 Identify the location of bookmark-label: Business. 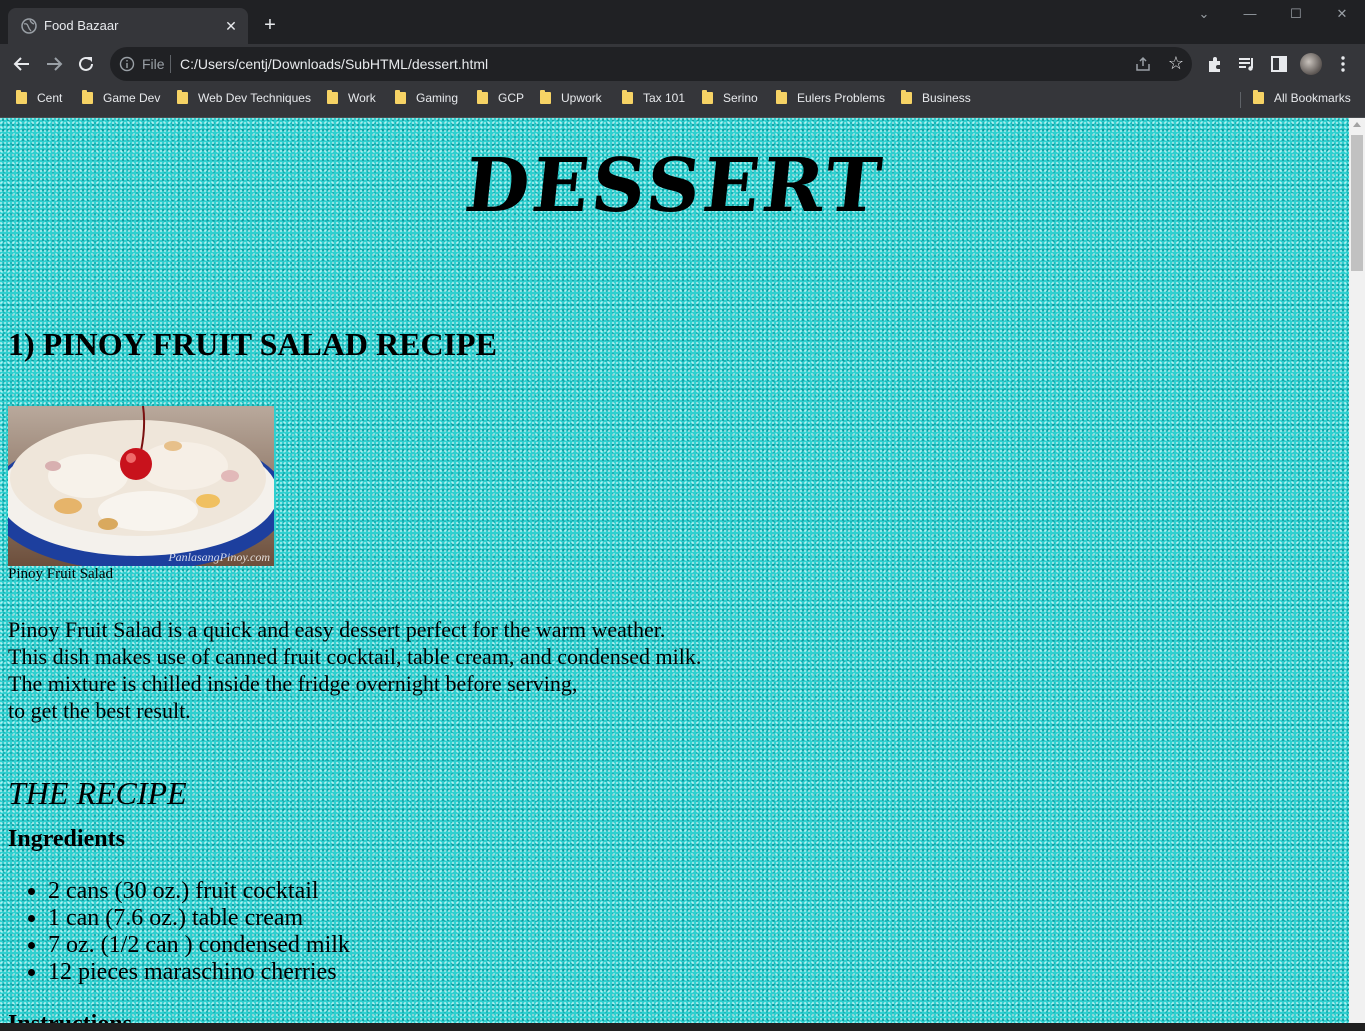
(946, 98).